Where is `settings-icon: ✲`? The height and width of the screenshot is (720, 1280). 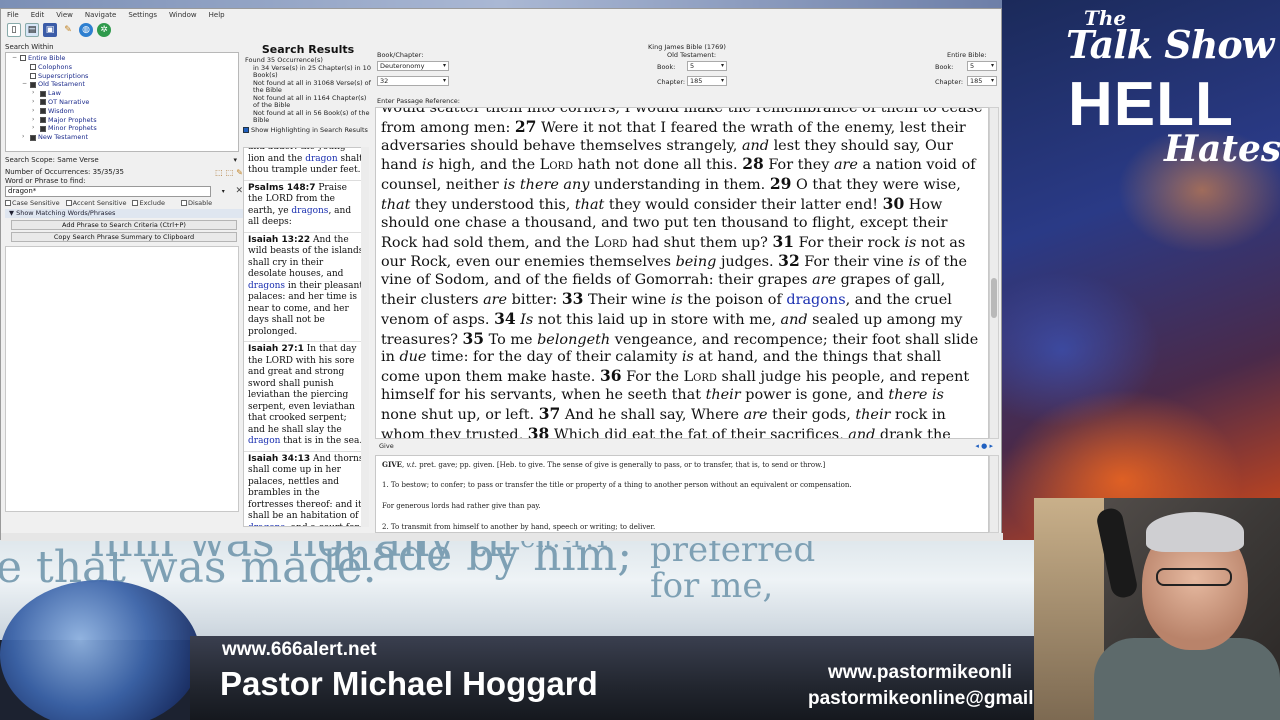 settings-icon: ✲ is located at coordinates (104, 30).